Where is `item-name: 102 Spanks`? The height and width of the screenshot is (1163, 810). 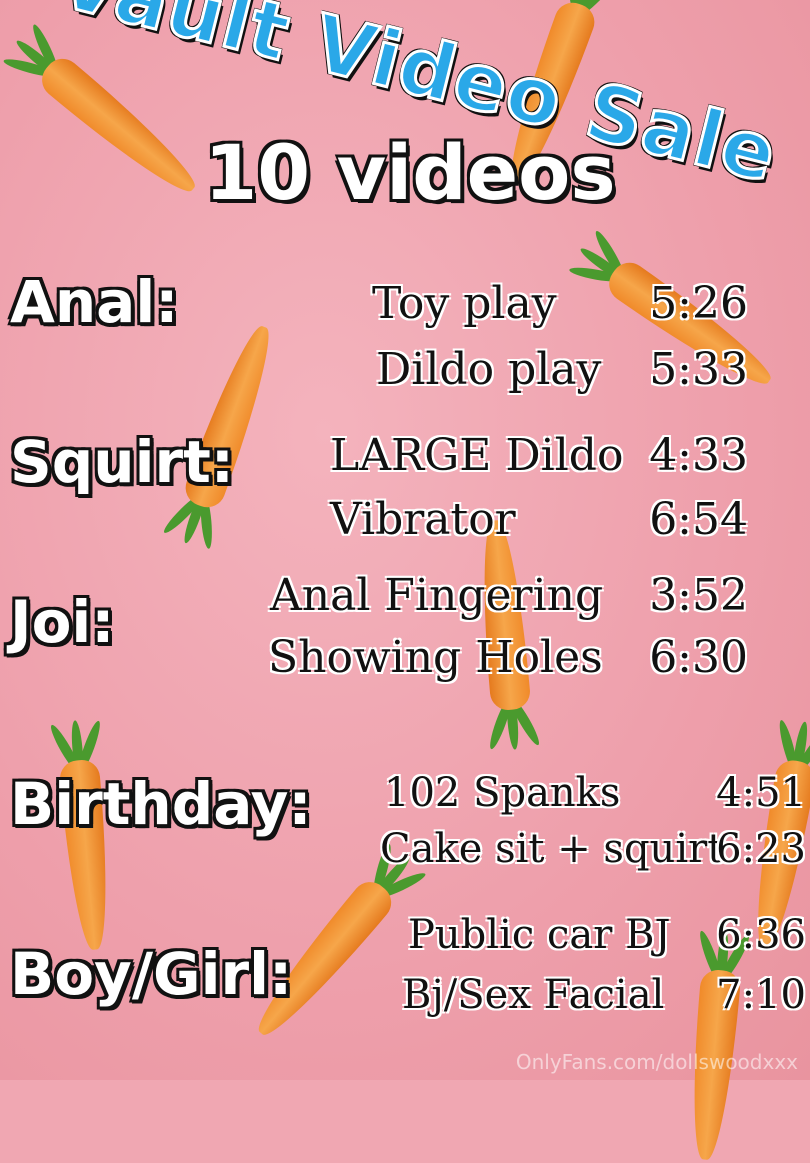 item-name: 102 Spanks is located at coordinates (502, 793).